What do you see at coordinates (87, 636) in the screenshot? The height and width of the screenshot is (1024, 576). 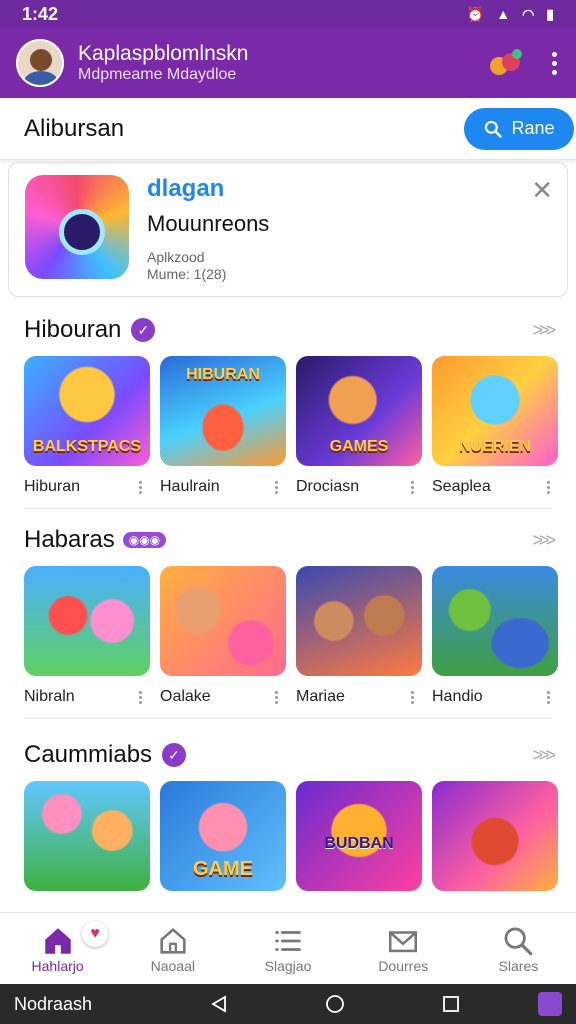 I see `app-tile: Nibraln` at bounding box center [87, 636].